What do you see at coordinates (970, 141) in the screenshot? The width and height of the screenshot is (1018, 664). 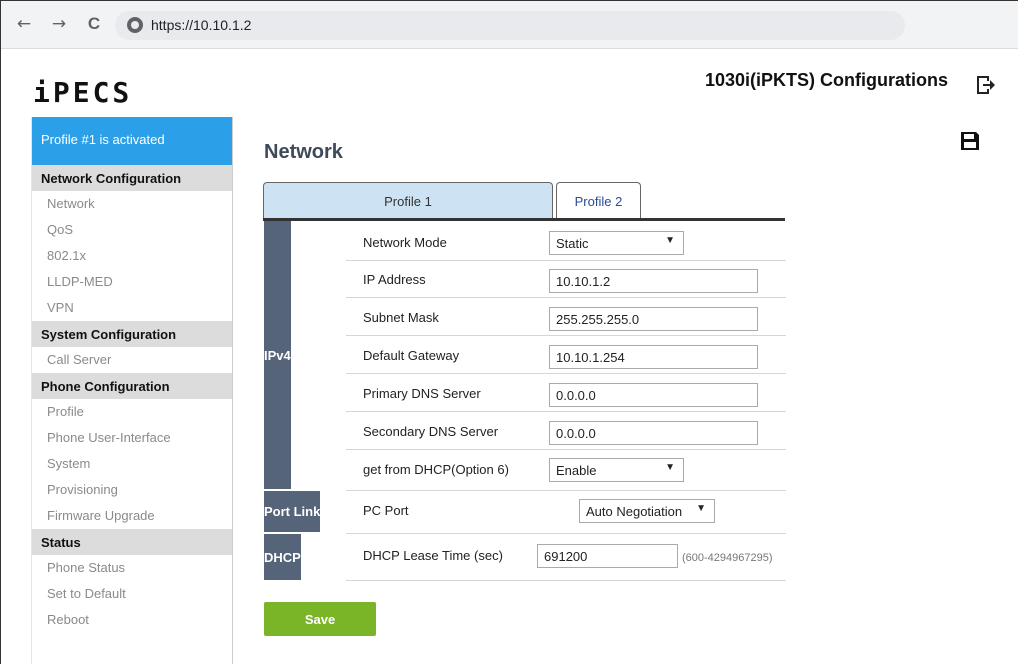 I see `floppy-disk-icon` at bounding box center [970, 141].